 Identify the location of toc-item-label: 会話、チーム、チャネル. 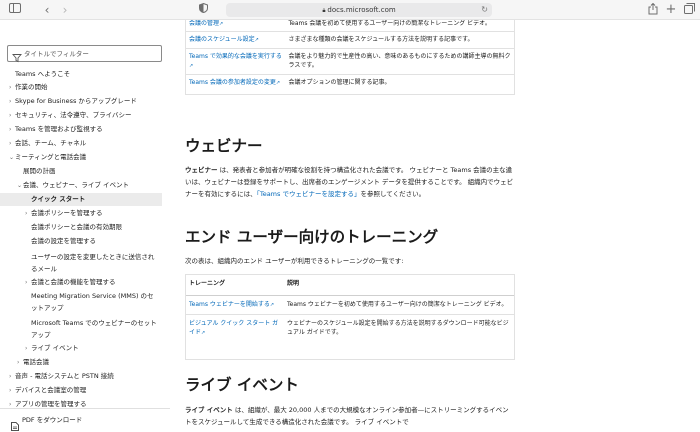
(51, 143).